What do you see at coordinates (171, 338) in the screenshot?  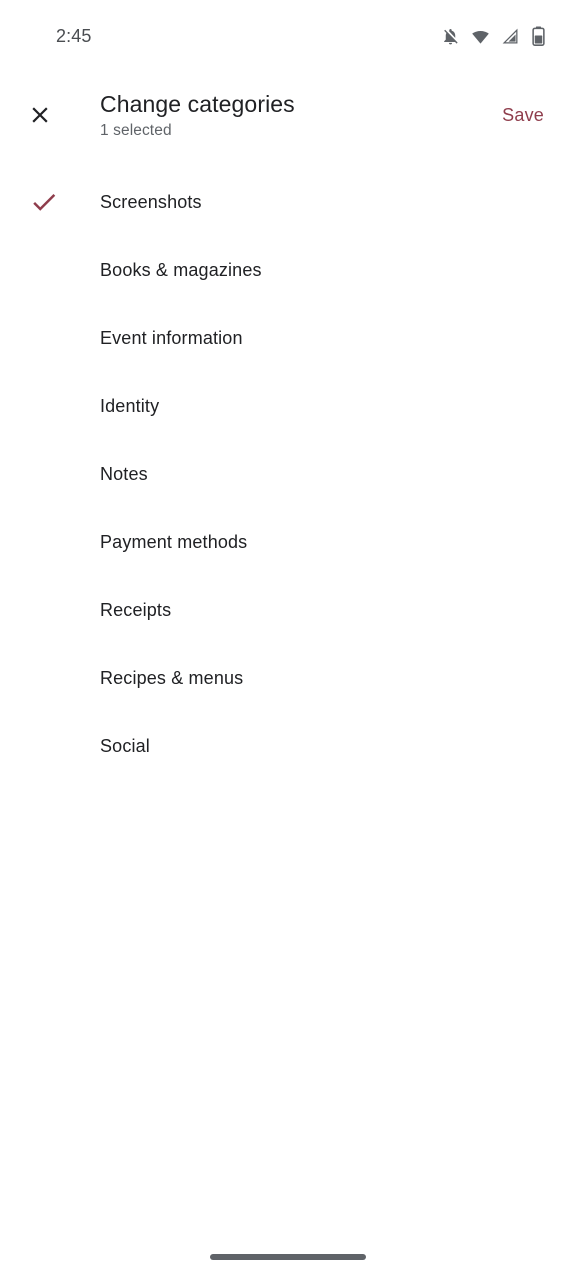 I see `category-label: Event information` at bounding box center [171, 338].